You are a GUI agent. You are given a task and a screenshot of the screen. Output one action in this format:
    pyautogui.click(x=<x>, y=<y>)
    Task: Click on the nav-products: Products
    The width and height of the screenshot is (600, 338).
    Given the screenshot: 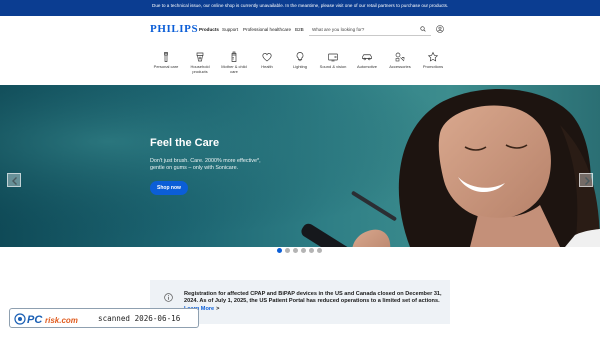 What is the action you would take?
    pyautogui.click(x=209, y=29)
    